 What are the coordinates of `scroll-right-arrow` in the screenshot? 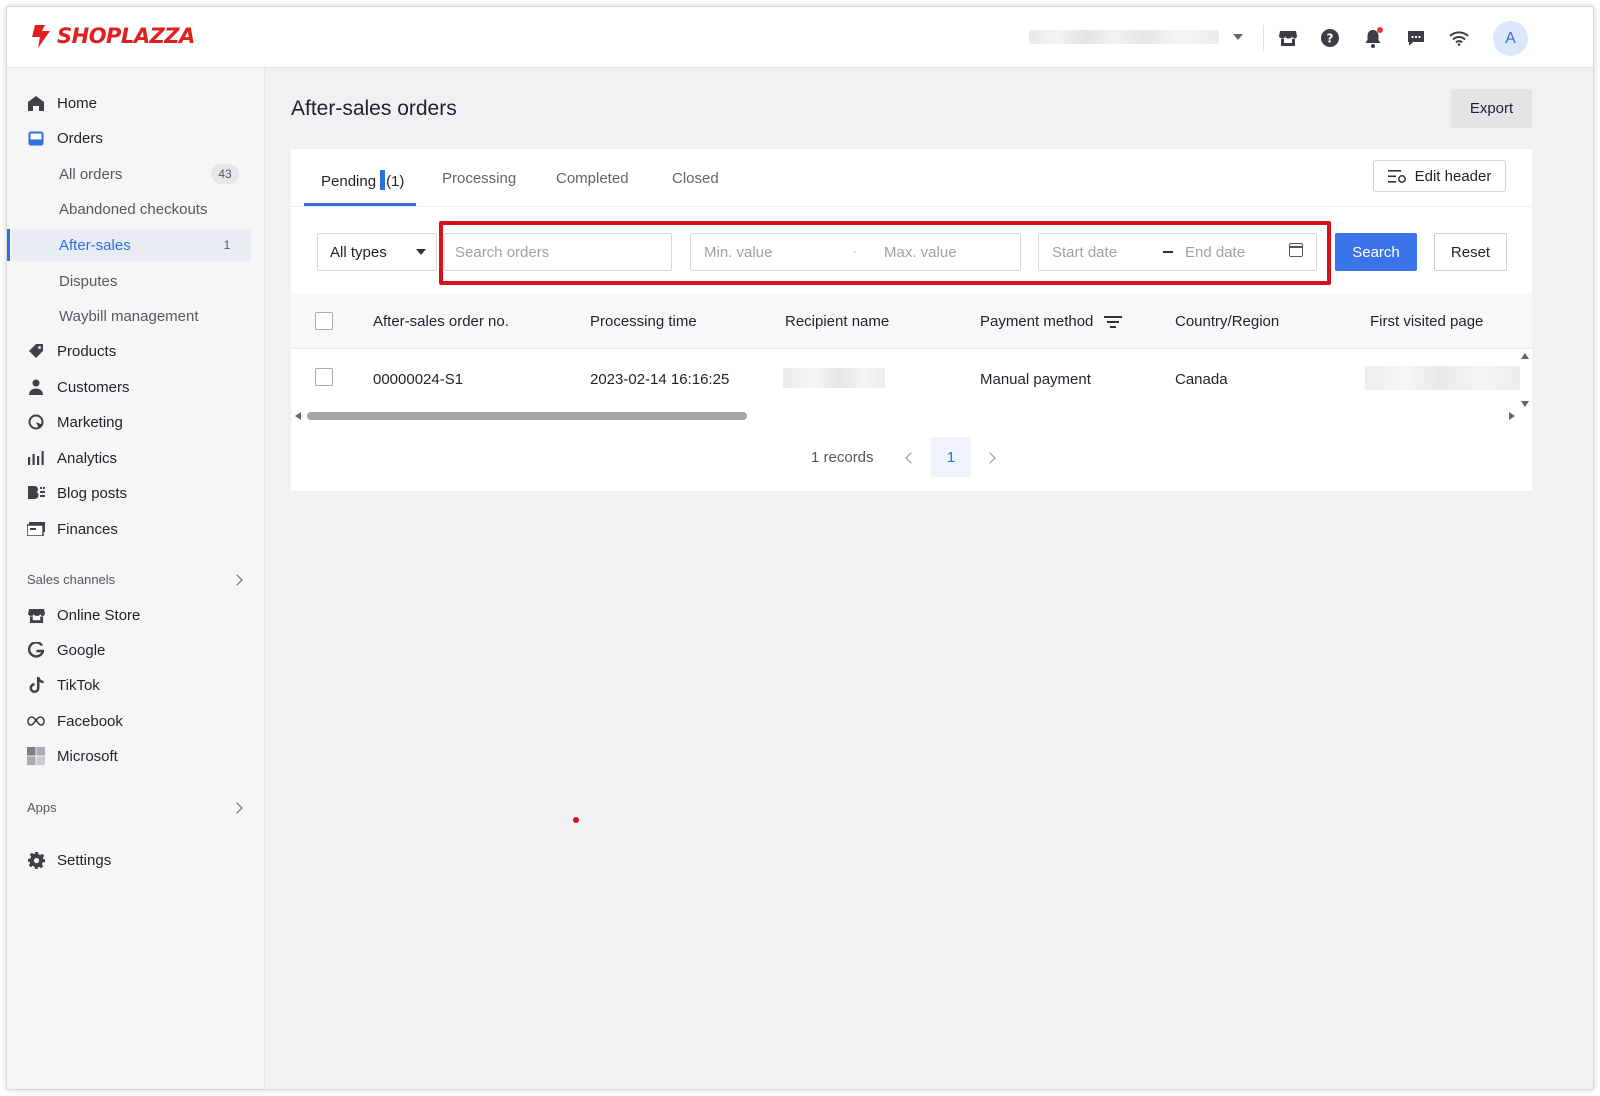 It's located at (1512, 416).